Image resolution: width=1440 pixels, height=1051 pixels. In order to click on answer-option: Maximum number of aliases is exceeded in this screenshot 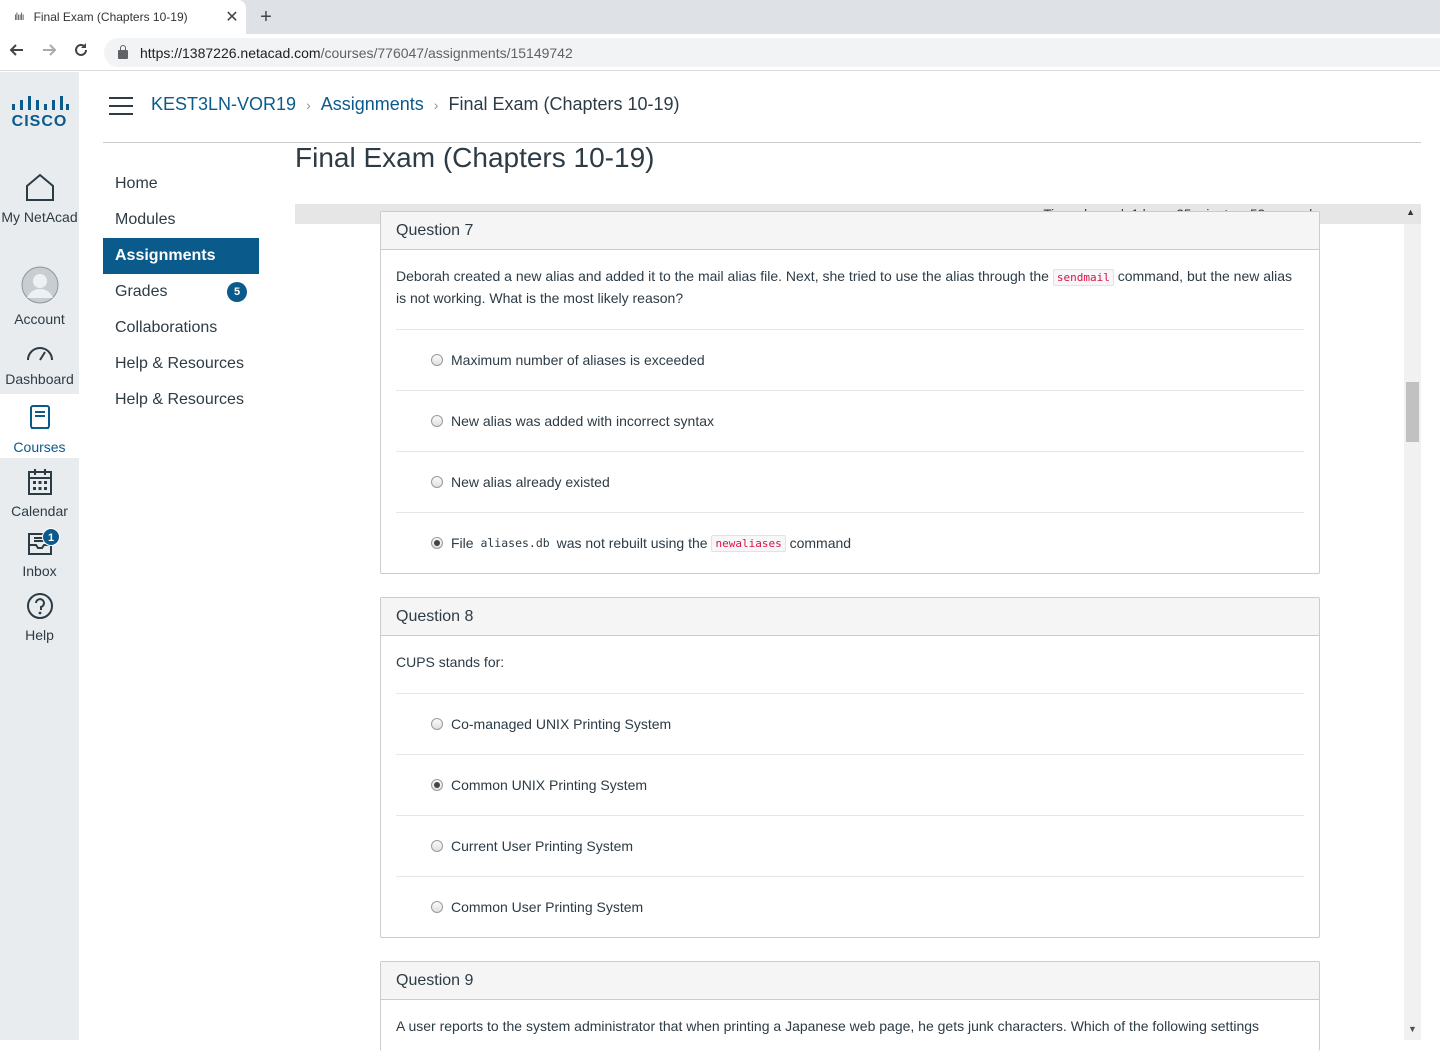, I will do `click(850, 359)`.